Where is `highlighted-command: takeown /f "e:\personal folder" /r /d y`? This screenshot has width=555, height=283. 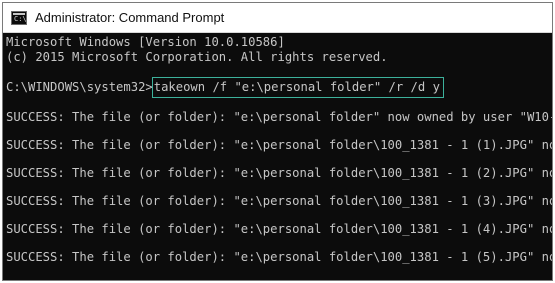 highlighted-command: takeown /f "e:\personal folder" /r /d y is located at coordinates (297, 87).